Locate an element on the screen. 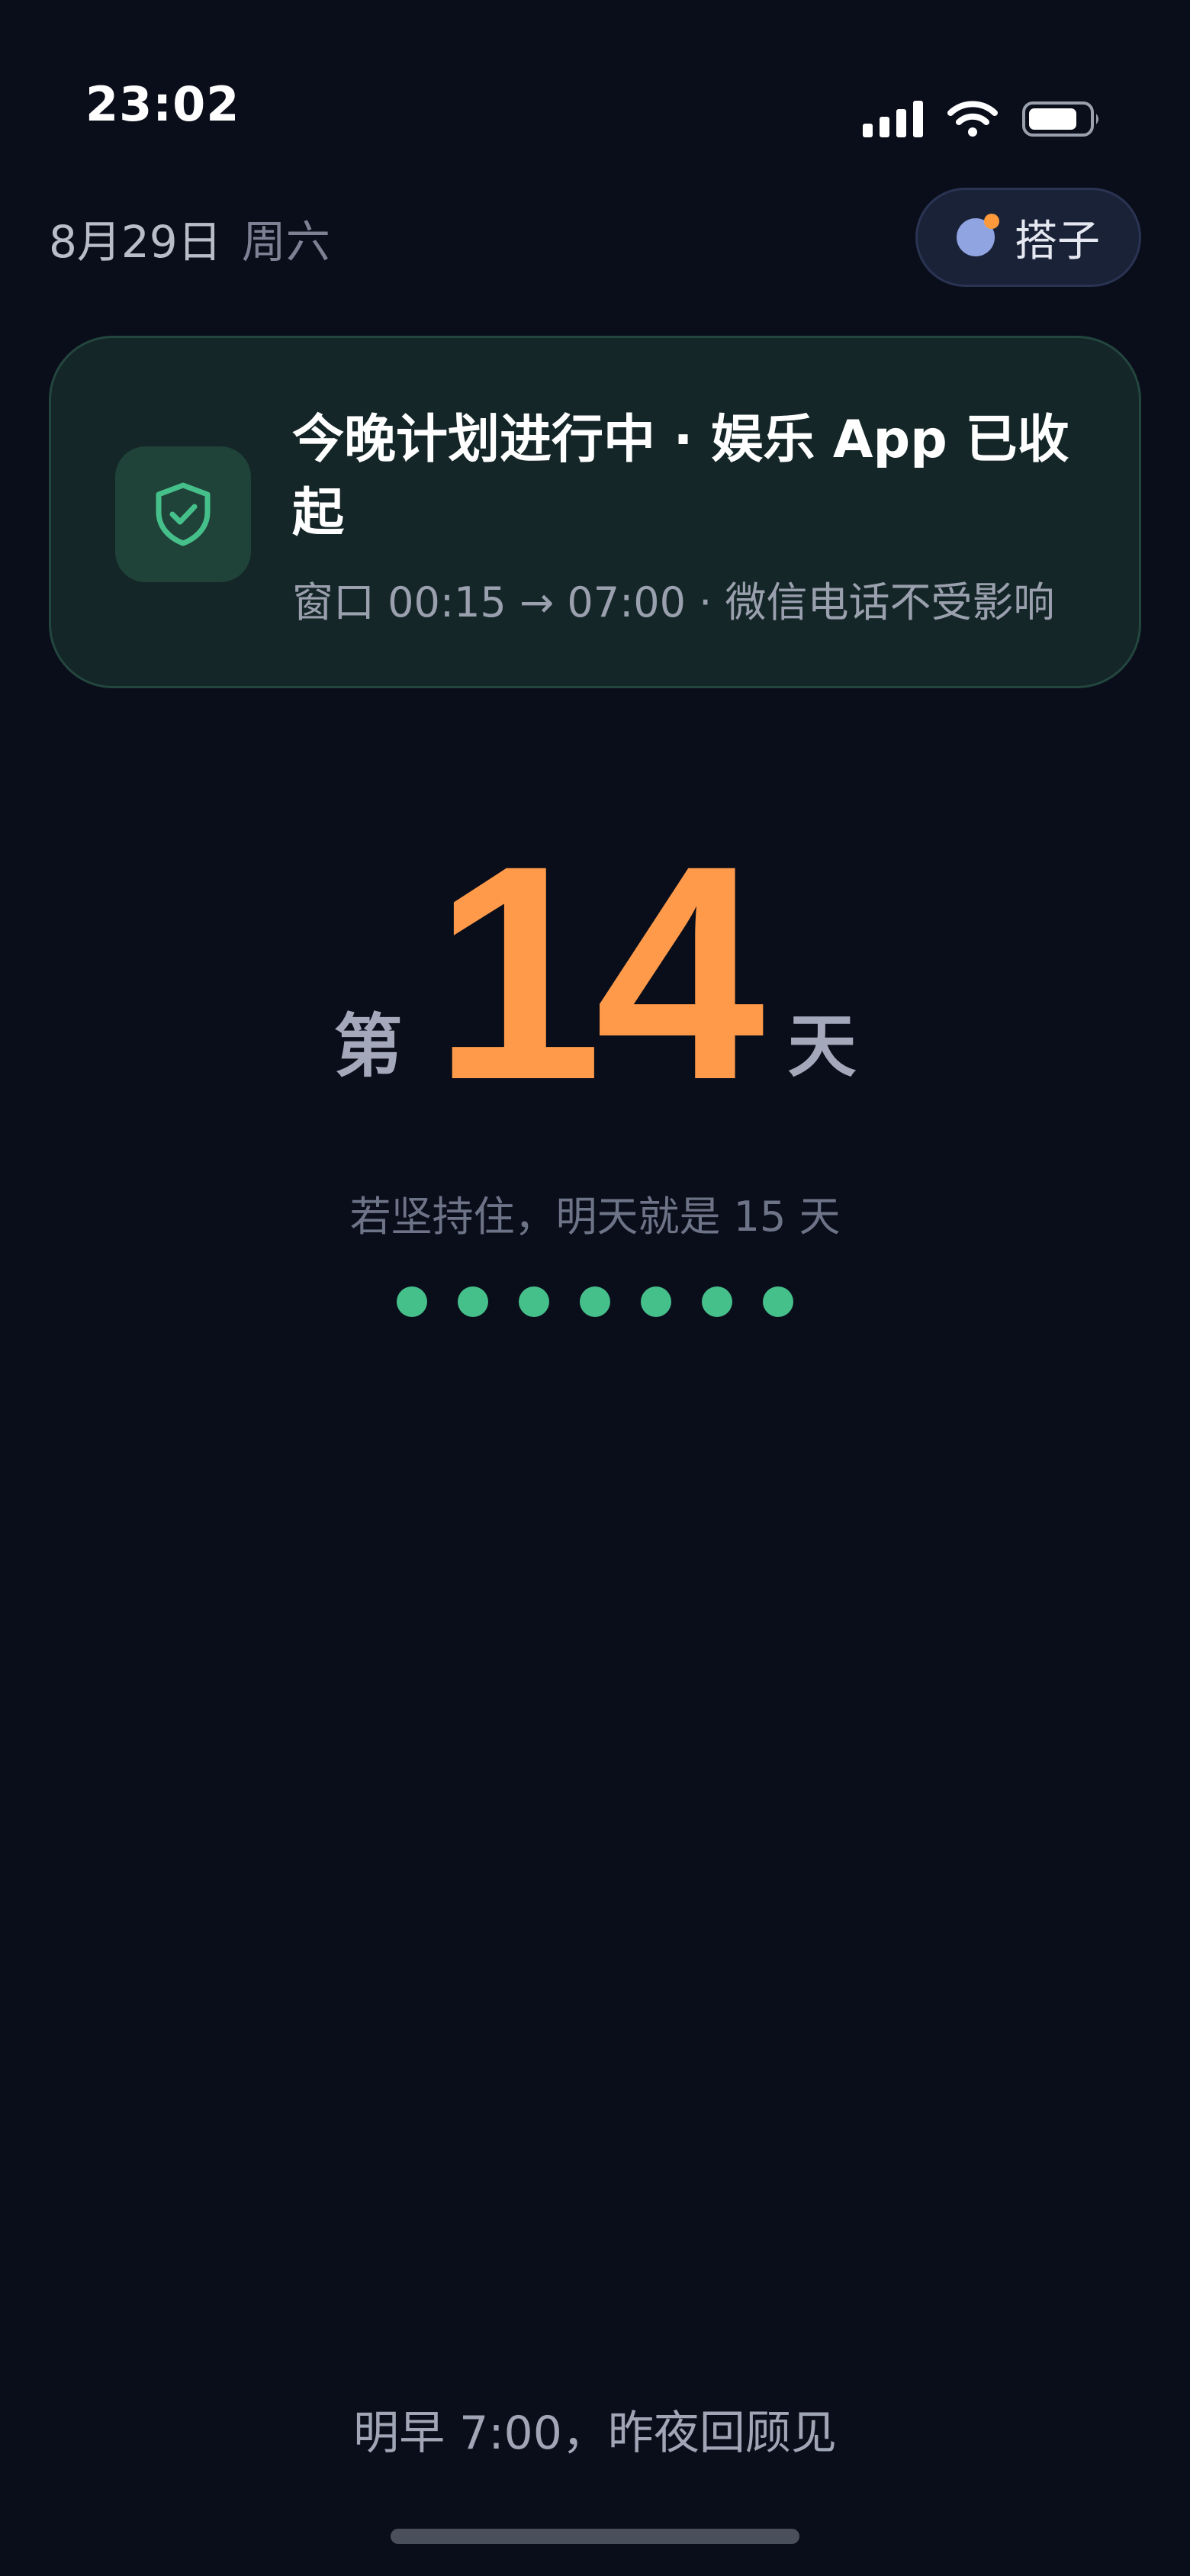  plan-title: 今晚计划进行中 · 娱乐 App 已收起 is located at coordinates (680, 476).